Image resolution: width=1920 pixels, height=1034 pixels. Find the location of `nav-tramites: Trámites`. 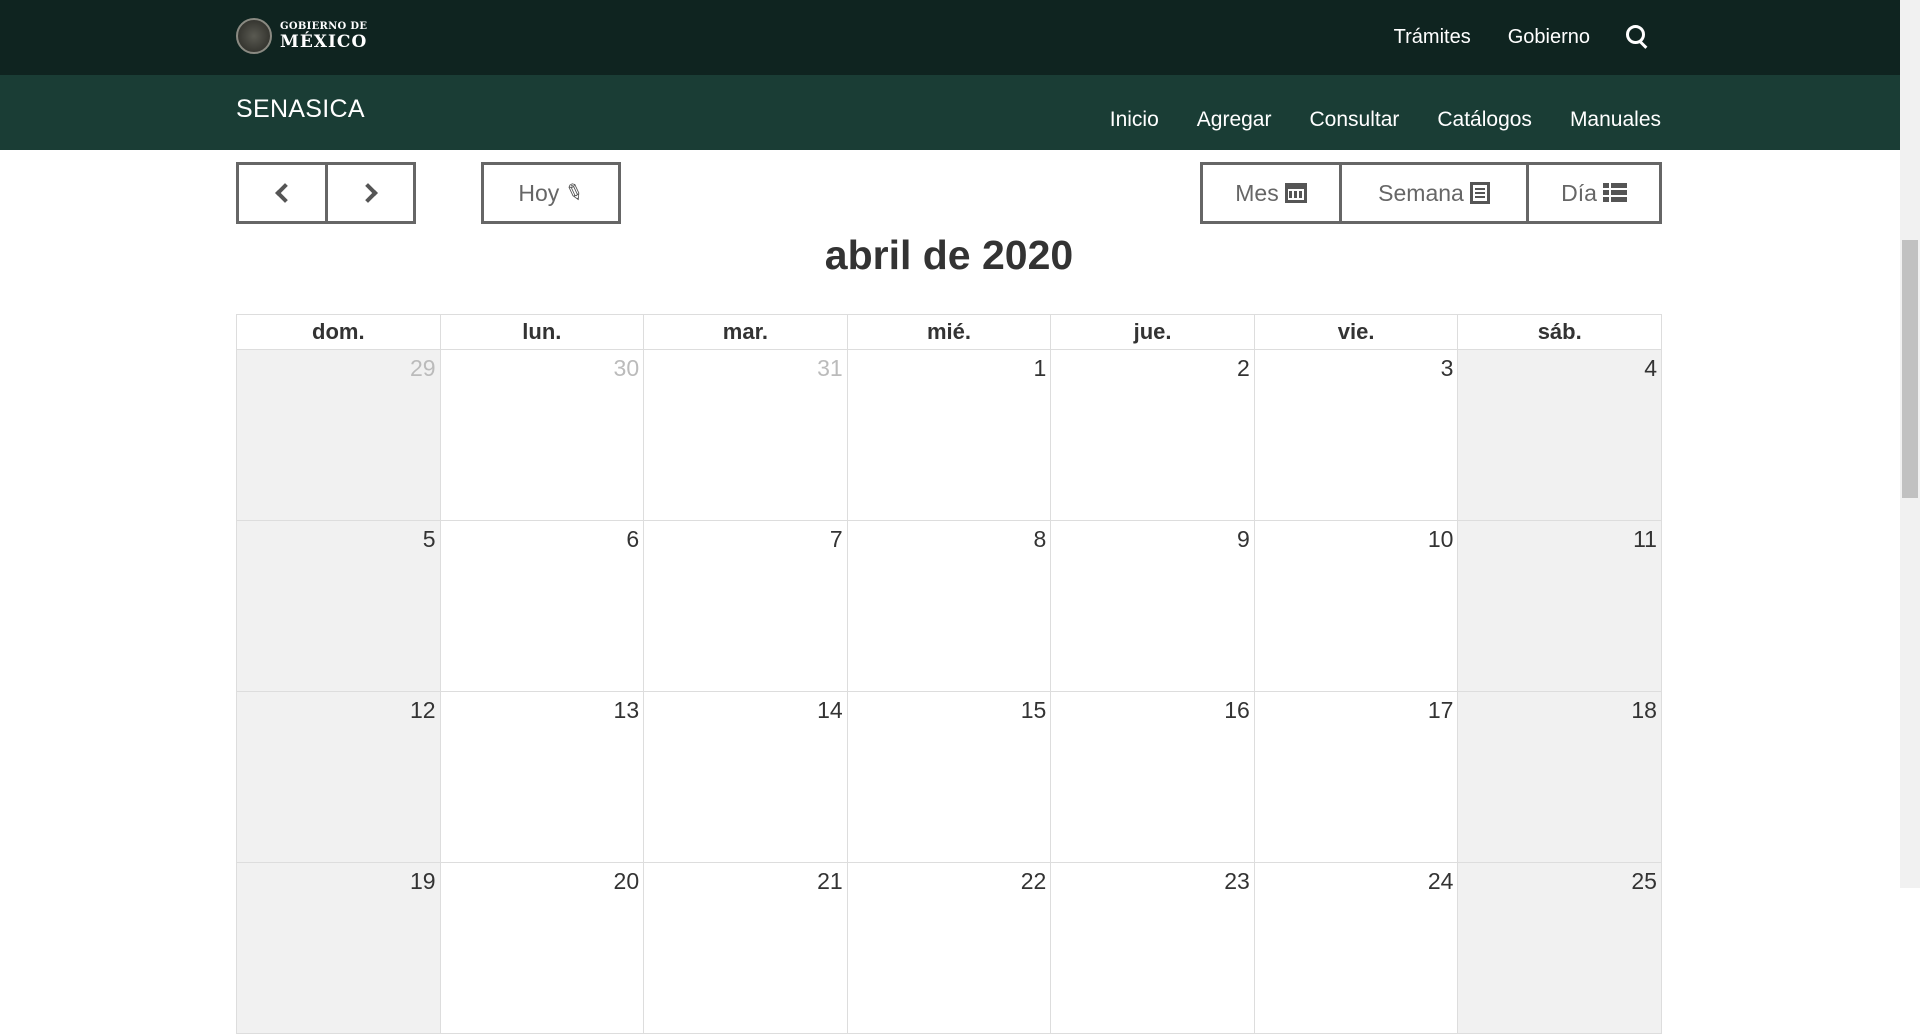

nav-tramites: Trámites is located at coordinates (1432, 37).